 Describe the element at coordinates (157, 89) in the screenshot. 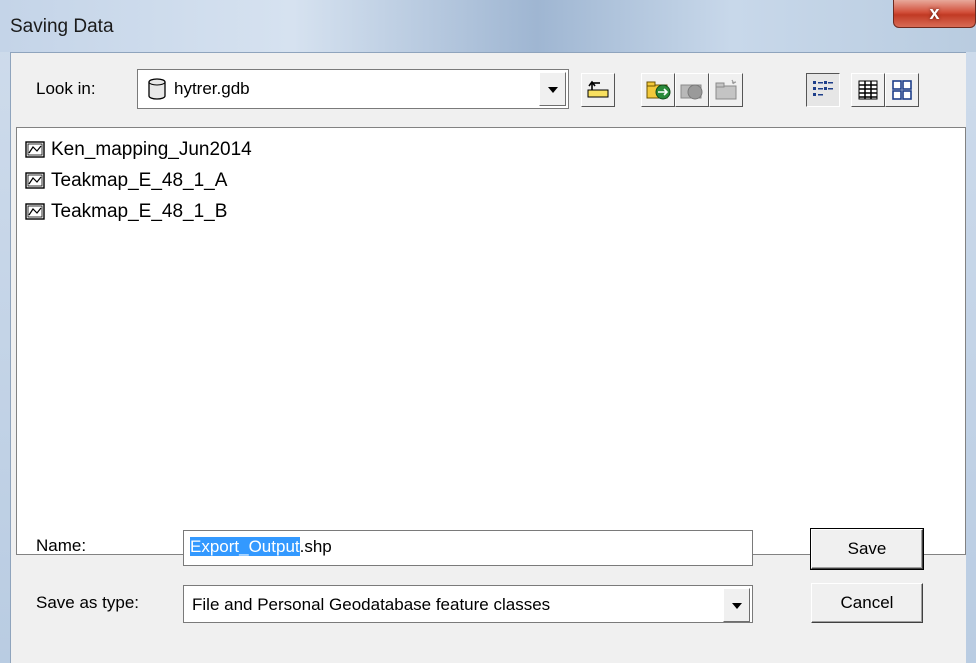

I see `database-icon` at that location.